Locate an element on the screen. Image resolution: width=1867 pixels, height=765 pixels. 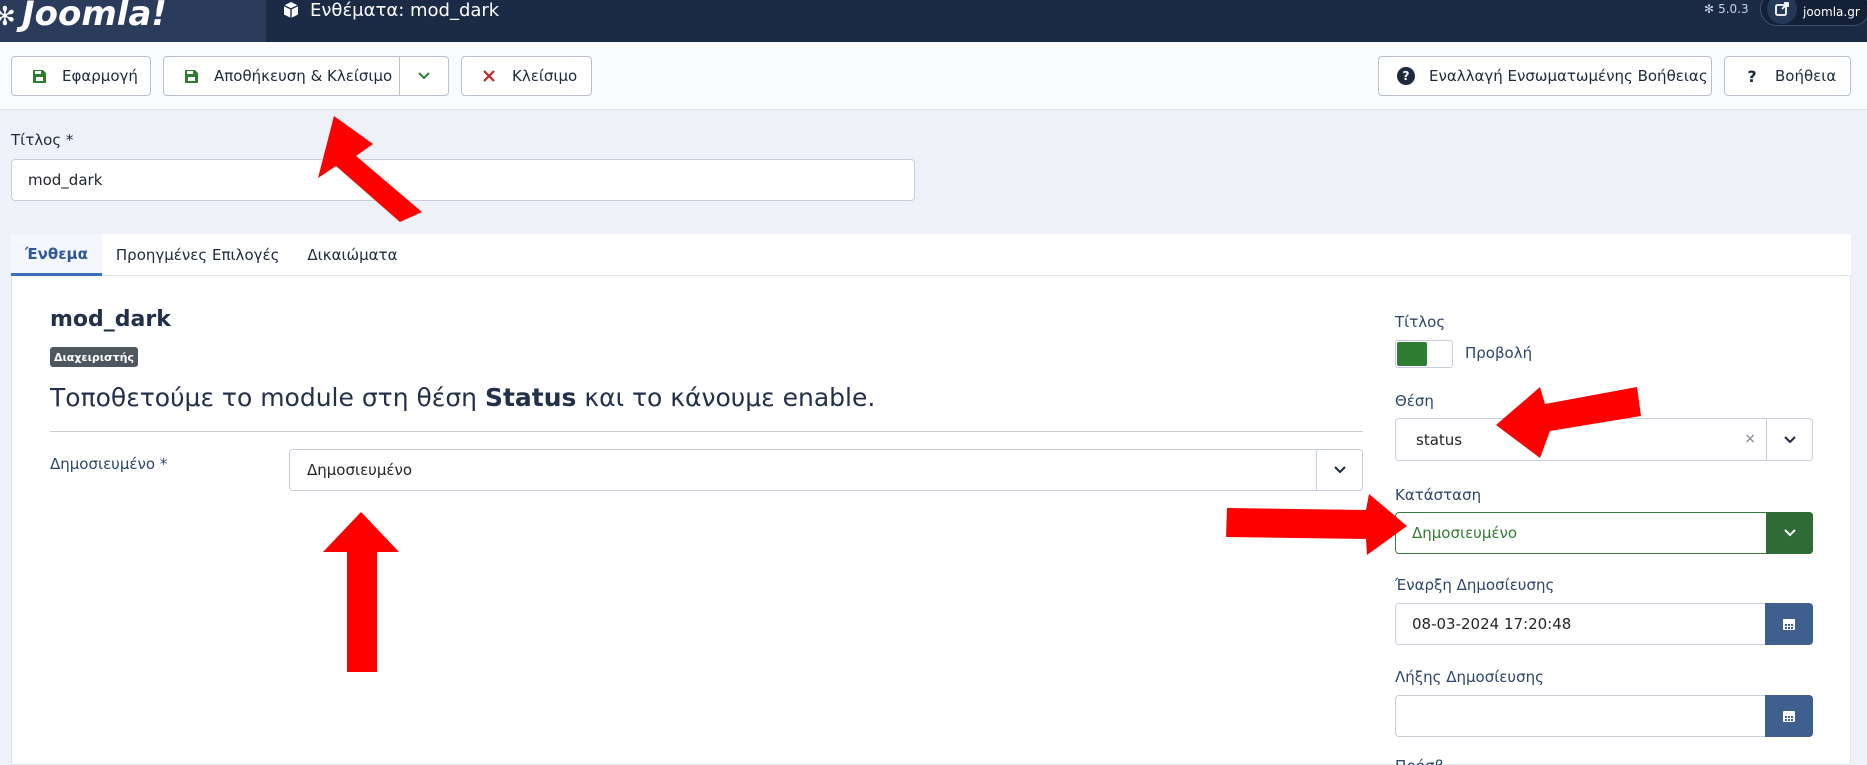
page-title-text: Ενθέματα: mod_dark is located at coordinates (405, 10).